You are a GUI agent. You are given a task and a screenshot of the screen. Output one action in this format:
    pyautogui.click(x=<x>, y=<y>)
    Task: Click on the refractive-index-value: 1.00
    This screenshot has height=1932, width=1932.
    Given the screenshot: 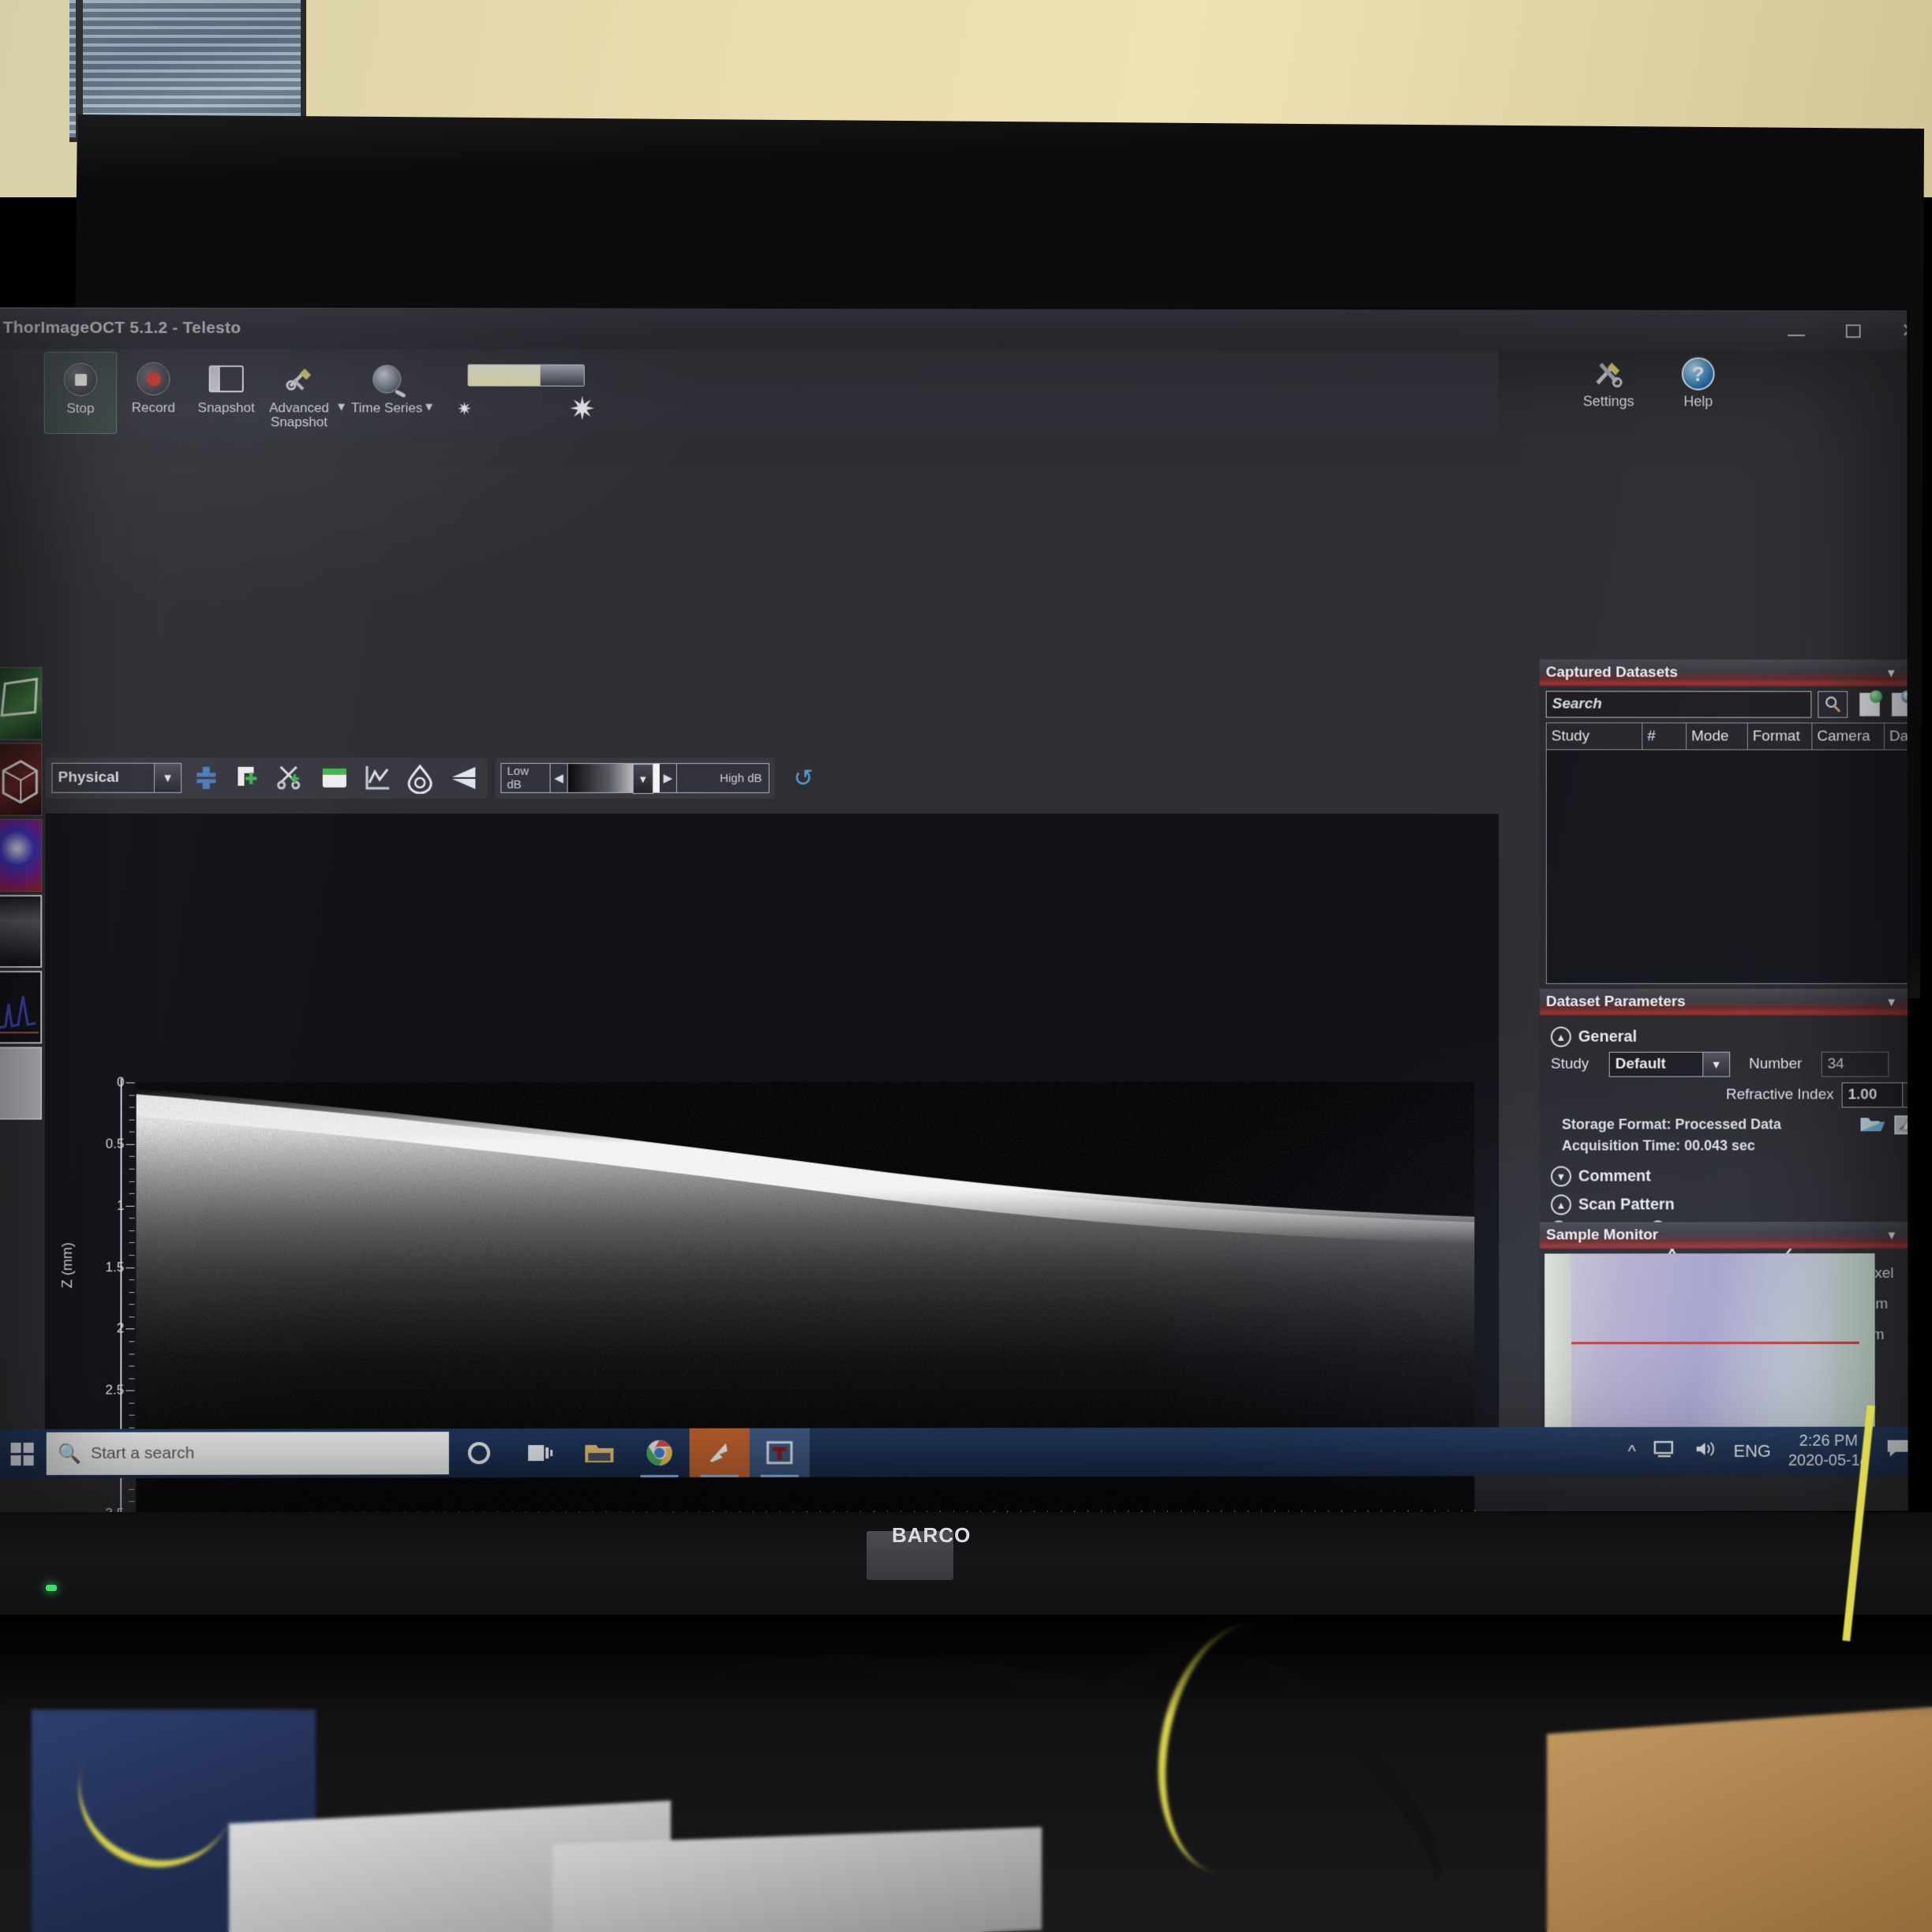 What is the action you would take?
    pyautogui.click(x=1872, y=1095)
    